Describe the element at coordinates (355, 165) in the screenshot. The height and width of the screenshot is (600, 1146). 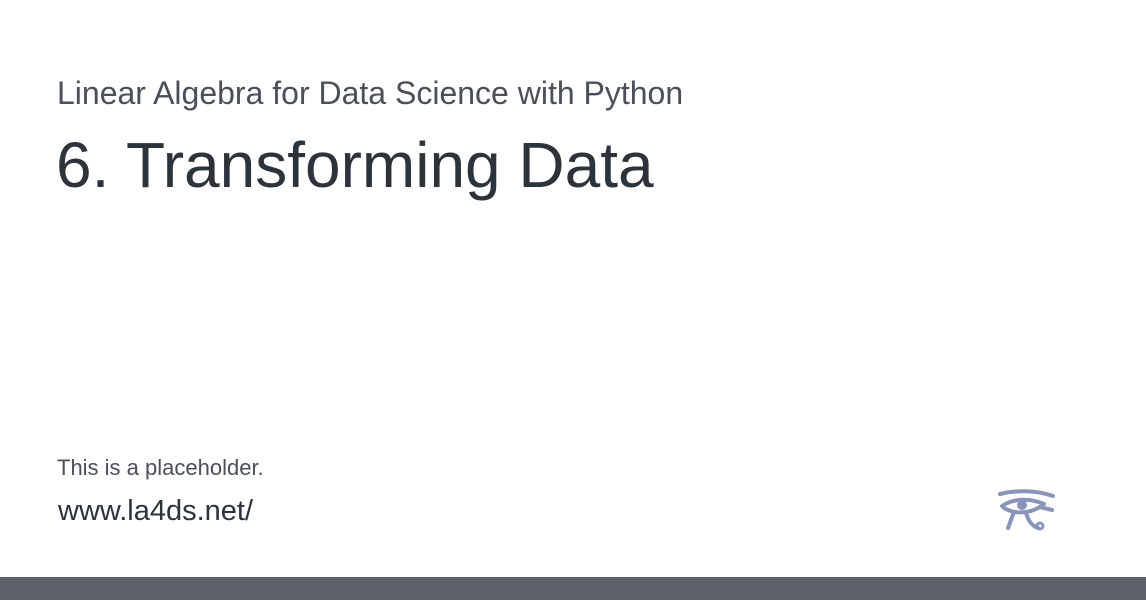
I see `chapter-title: 6. Transforming Data` at that location.